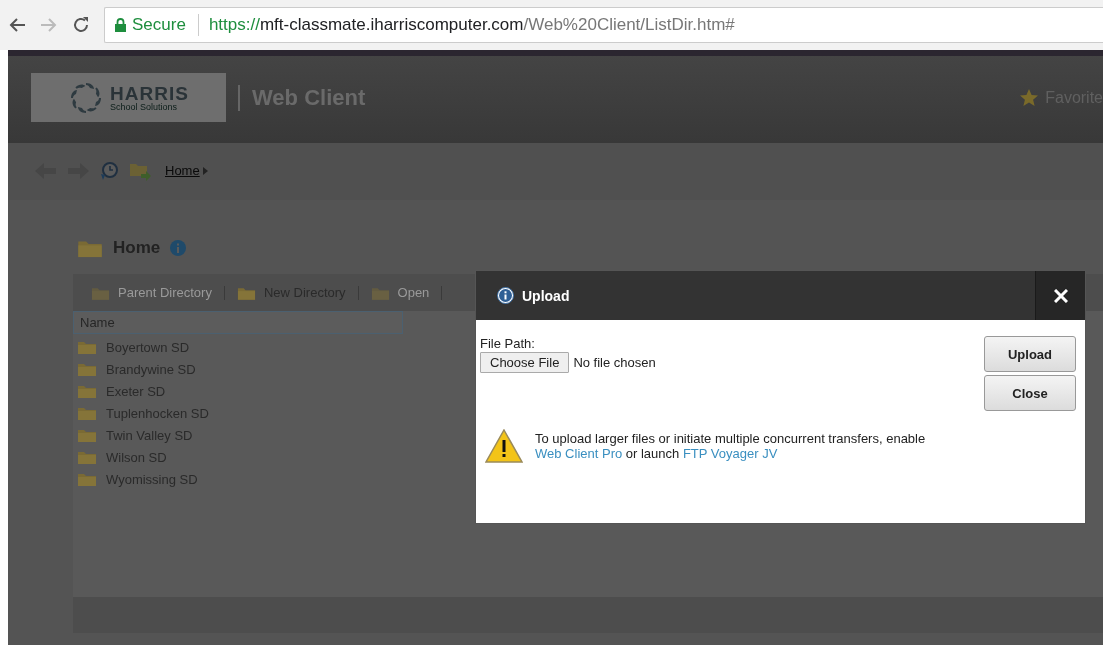 The height and width of the screenshot is (645, 1103). I want to click on back-icon, so click(17, 25).